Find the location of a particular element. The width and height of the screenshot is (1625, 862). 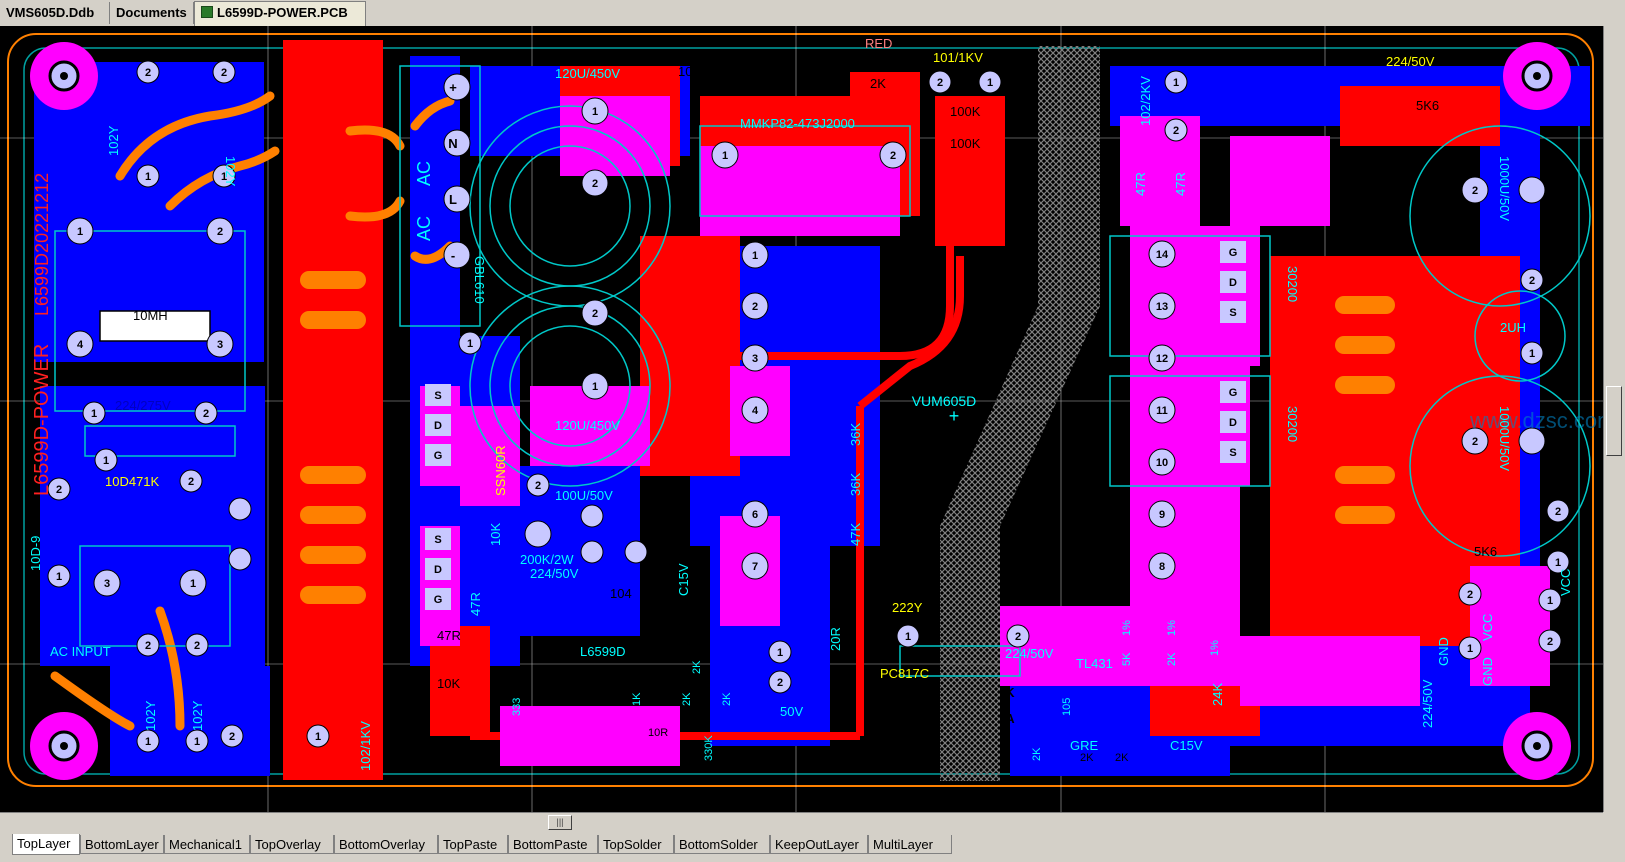

label-mos-g-left1: G is located at coordinates (438, 456).